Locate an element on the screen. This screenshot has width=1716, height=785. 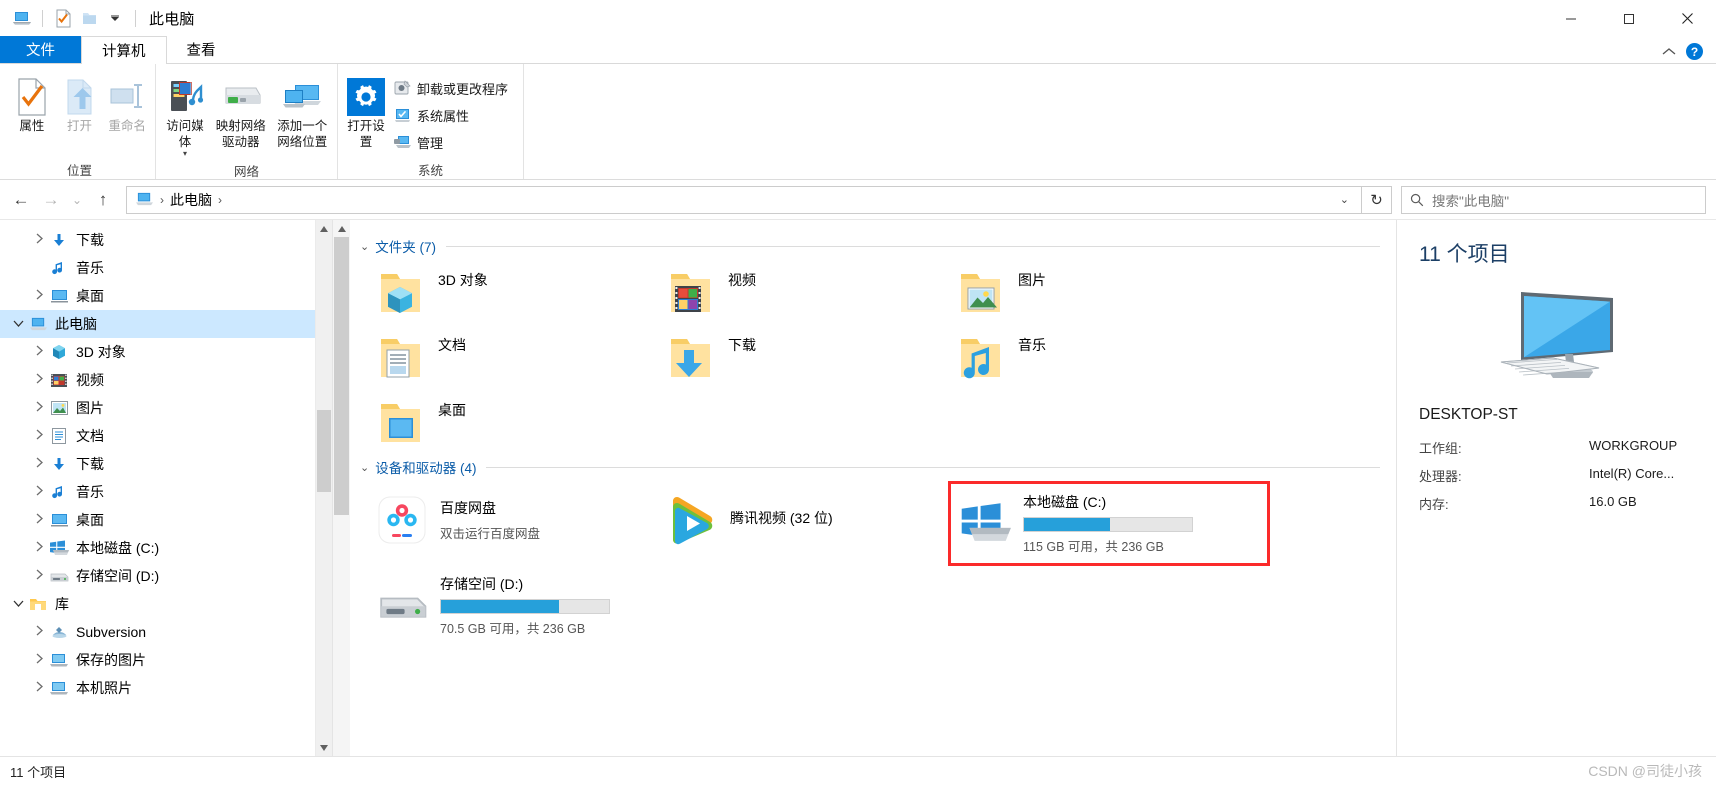
sidebar-item-7: 文档 is located at coordinates (166, 436).